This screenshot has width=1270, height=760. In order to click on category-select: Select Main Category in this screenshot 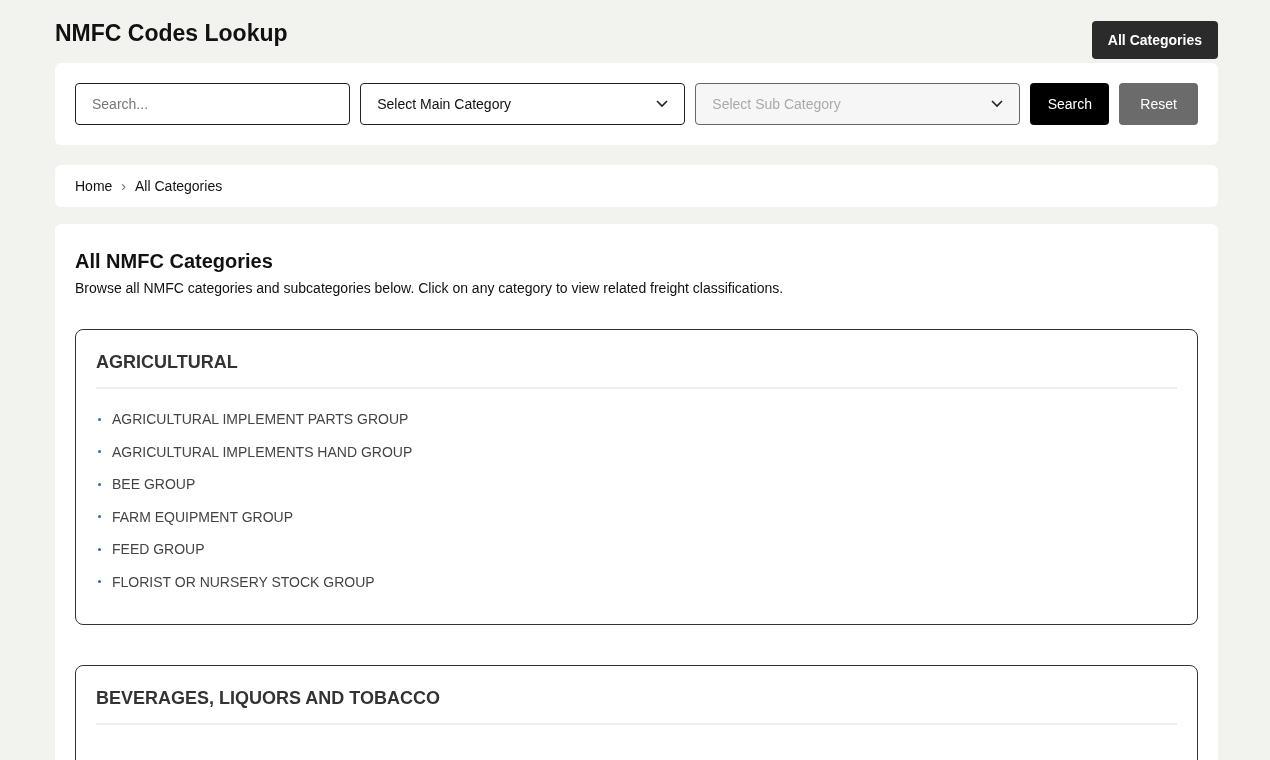, I will do `click(523, 104)`.